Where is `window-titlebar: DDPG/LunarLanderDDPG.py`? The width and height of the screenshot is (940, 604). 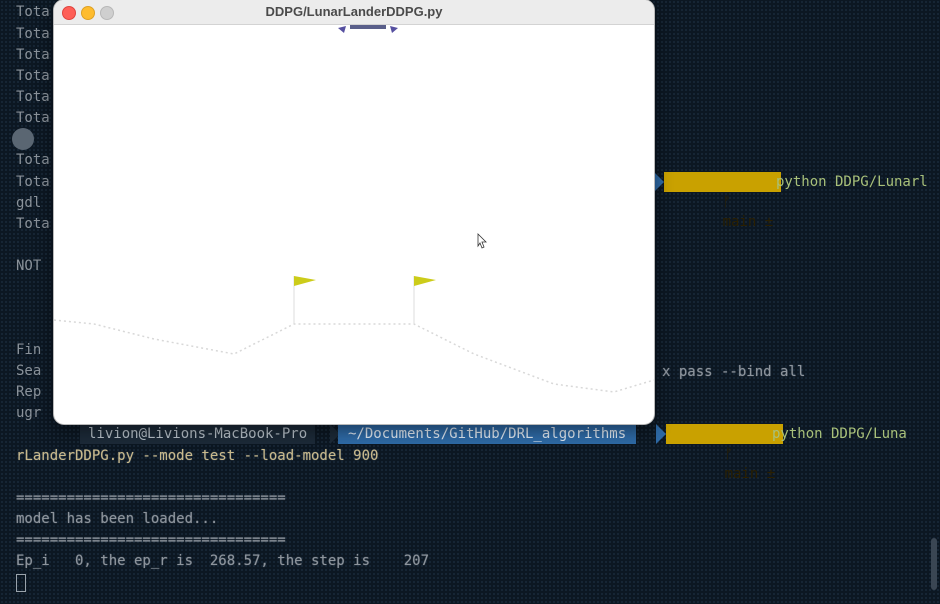 window-titlebar: DDPG/LunarLanderDDPG.py is located at coordinates (354, 12).